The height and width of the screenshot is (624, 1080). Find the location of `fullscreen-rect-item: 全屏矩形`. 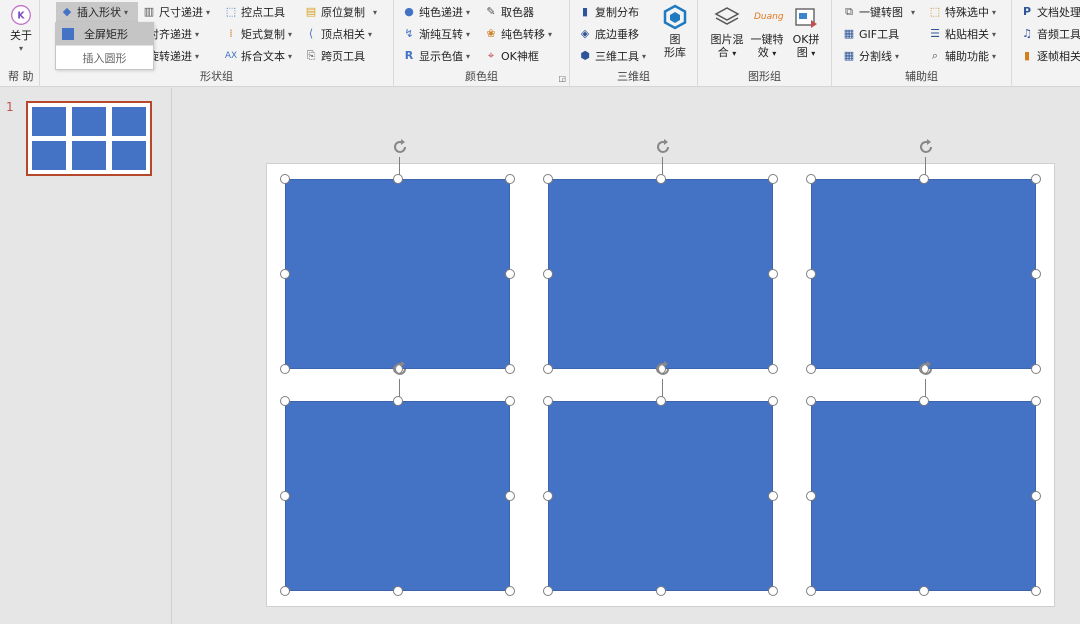

fullscreen-rect-item: 全屏矩形 is located at coordinates (104, 34).